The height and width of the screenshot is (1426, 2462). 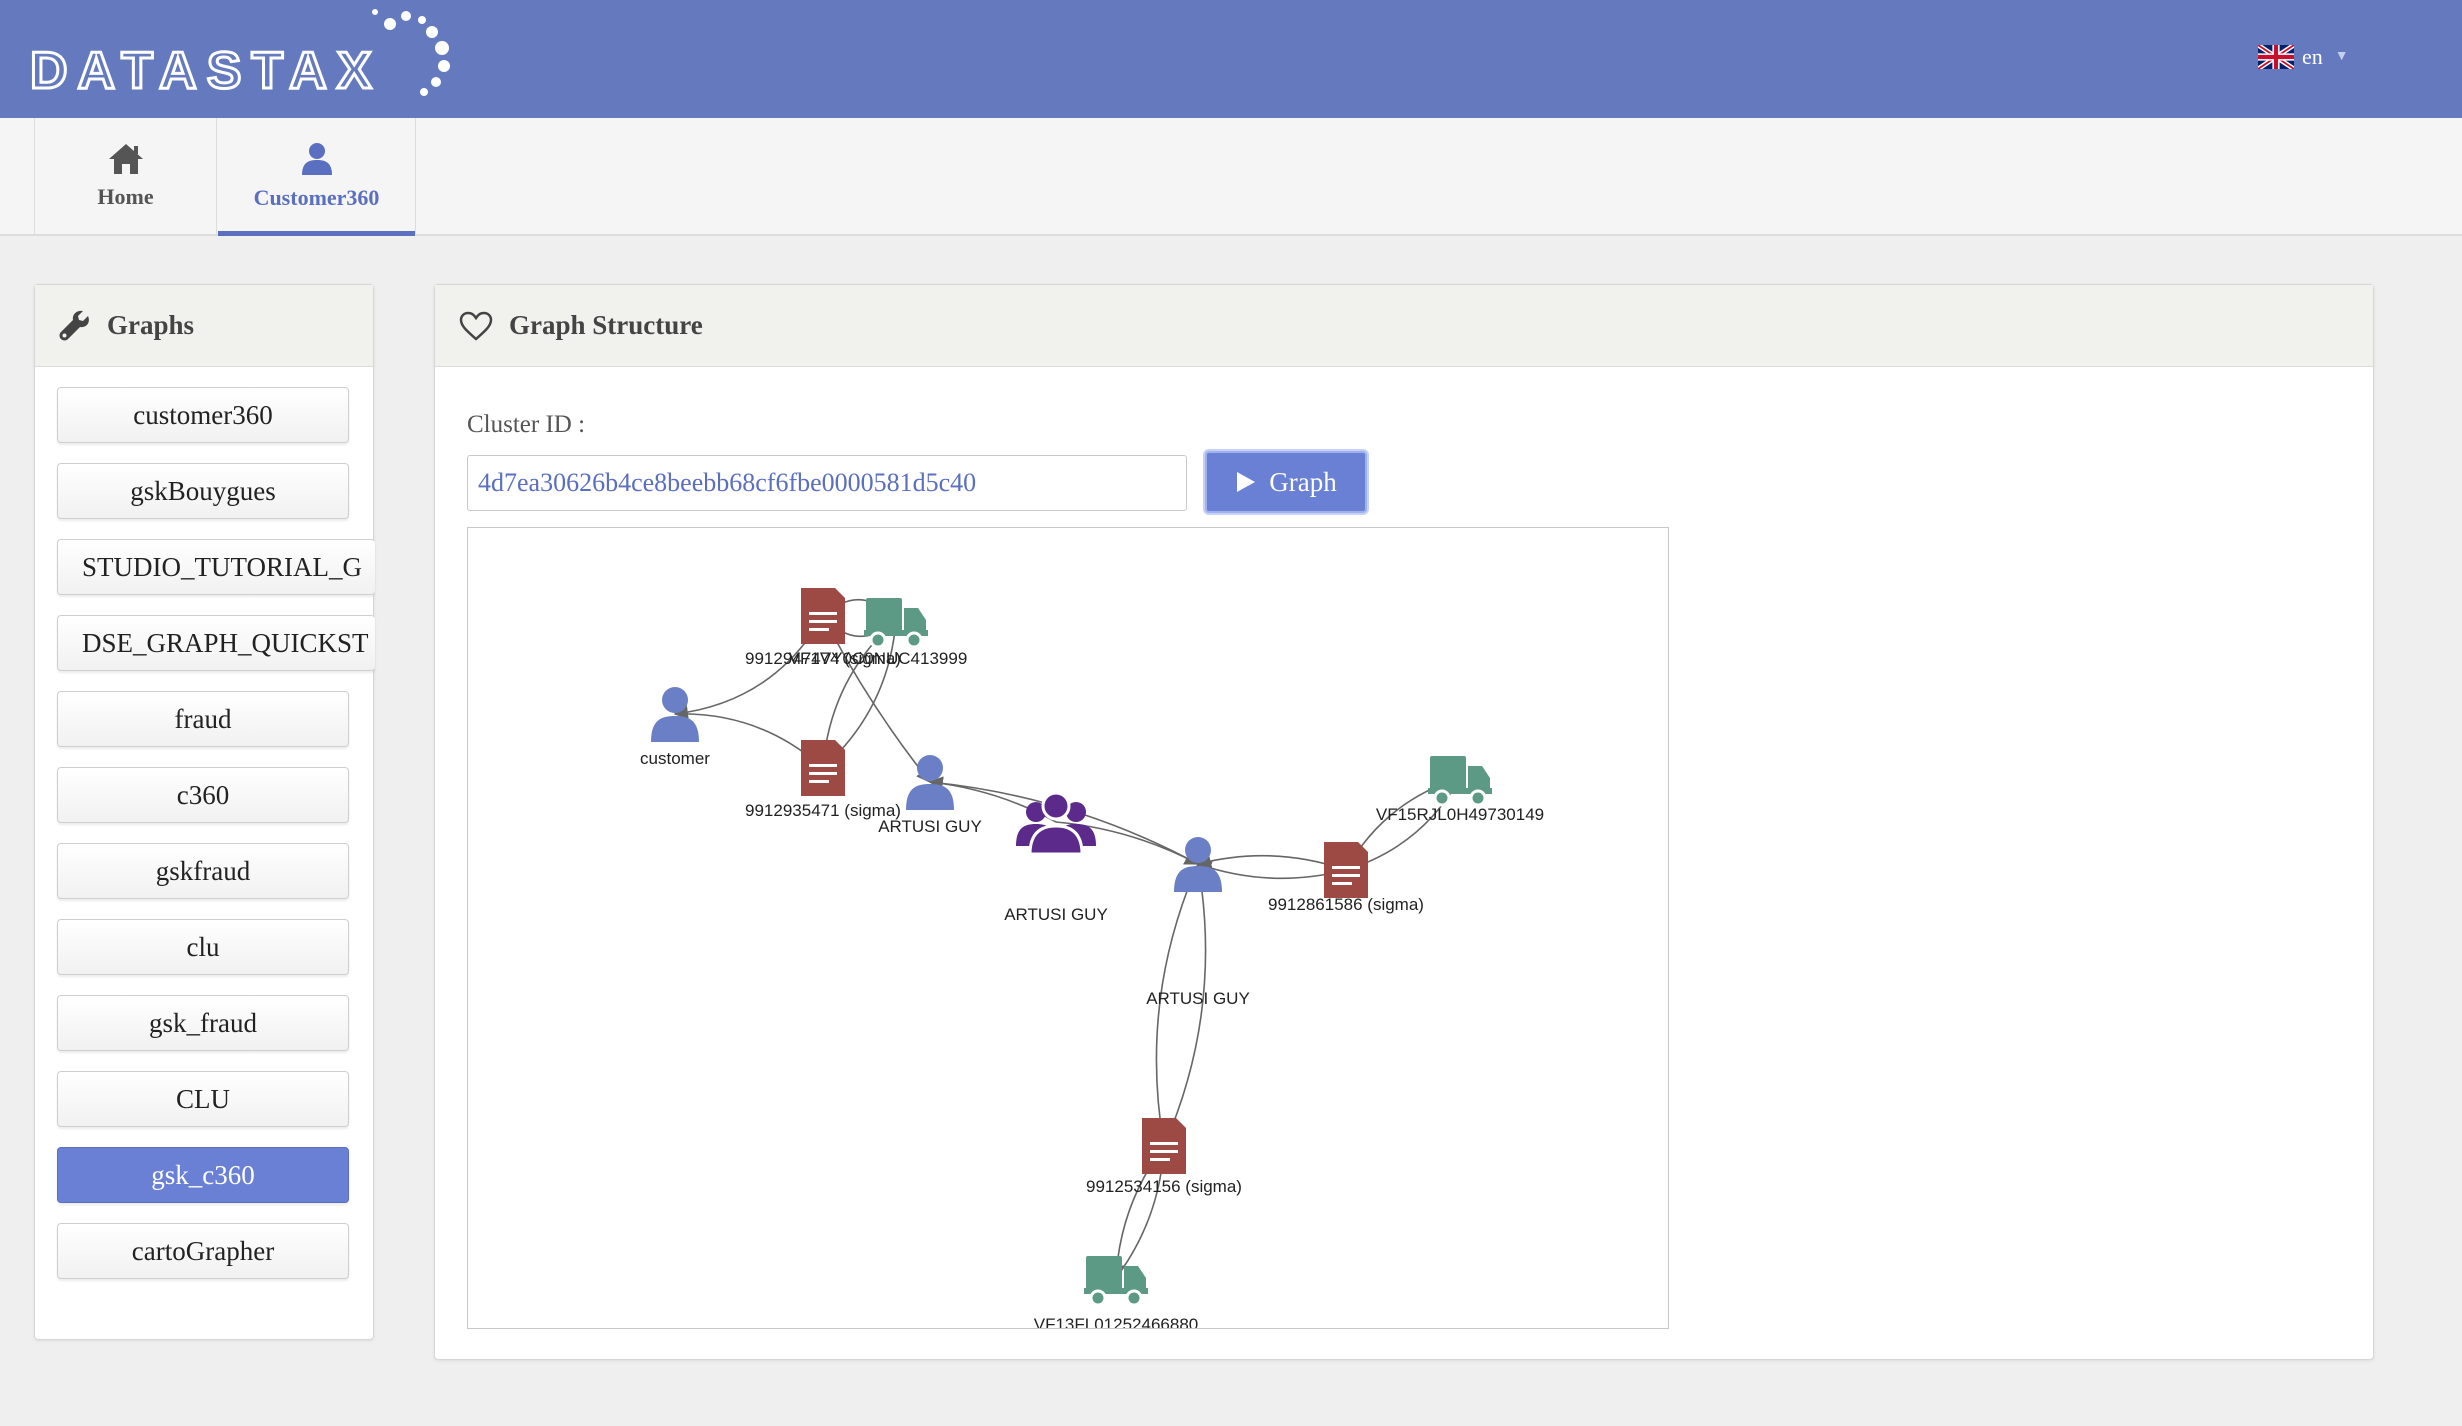 What do you see at coordinates (1056, 857) in the screenshot?
I see `graph-node-group: ARTUSI GUY` at bounding box center [1056, 857].